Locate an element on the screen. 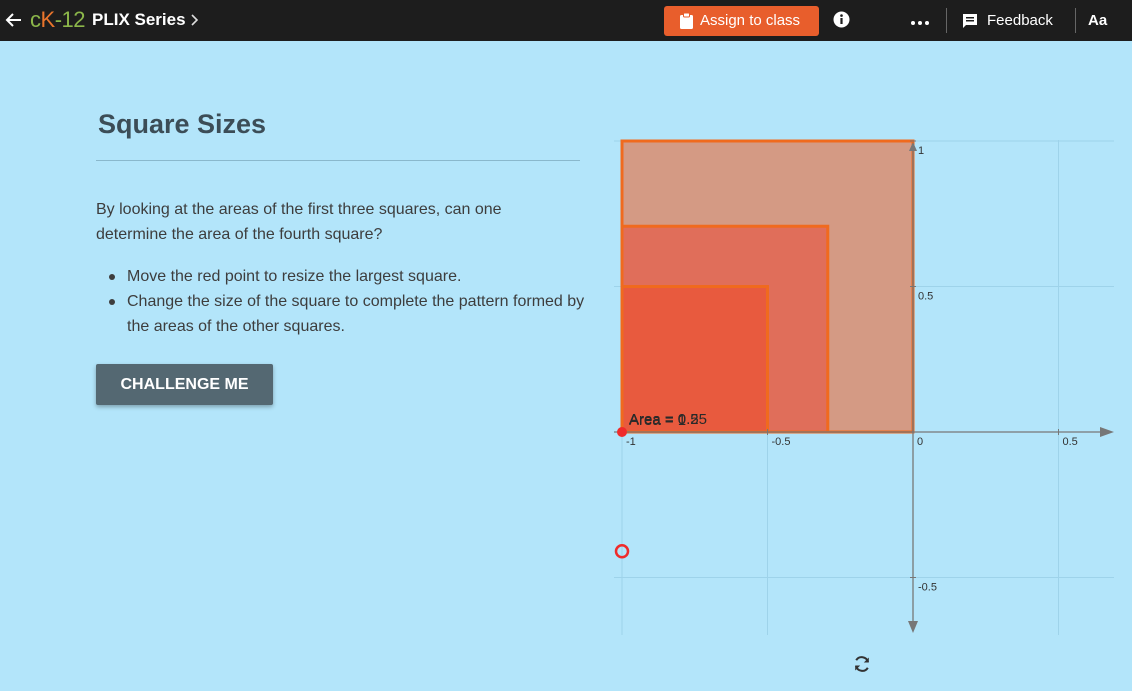  y-tick-label: 1 is located at coordinates (921, 151).